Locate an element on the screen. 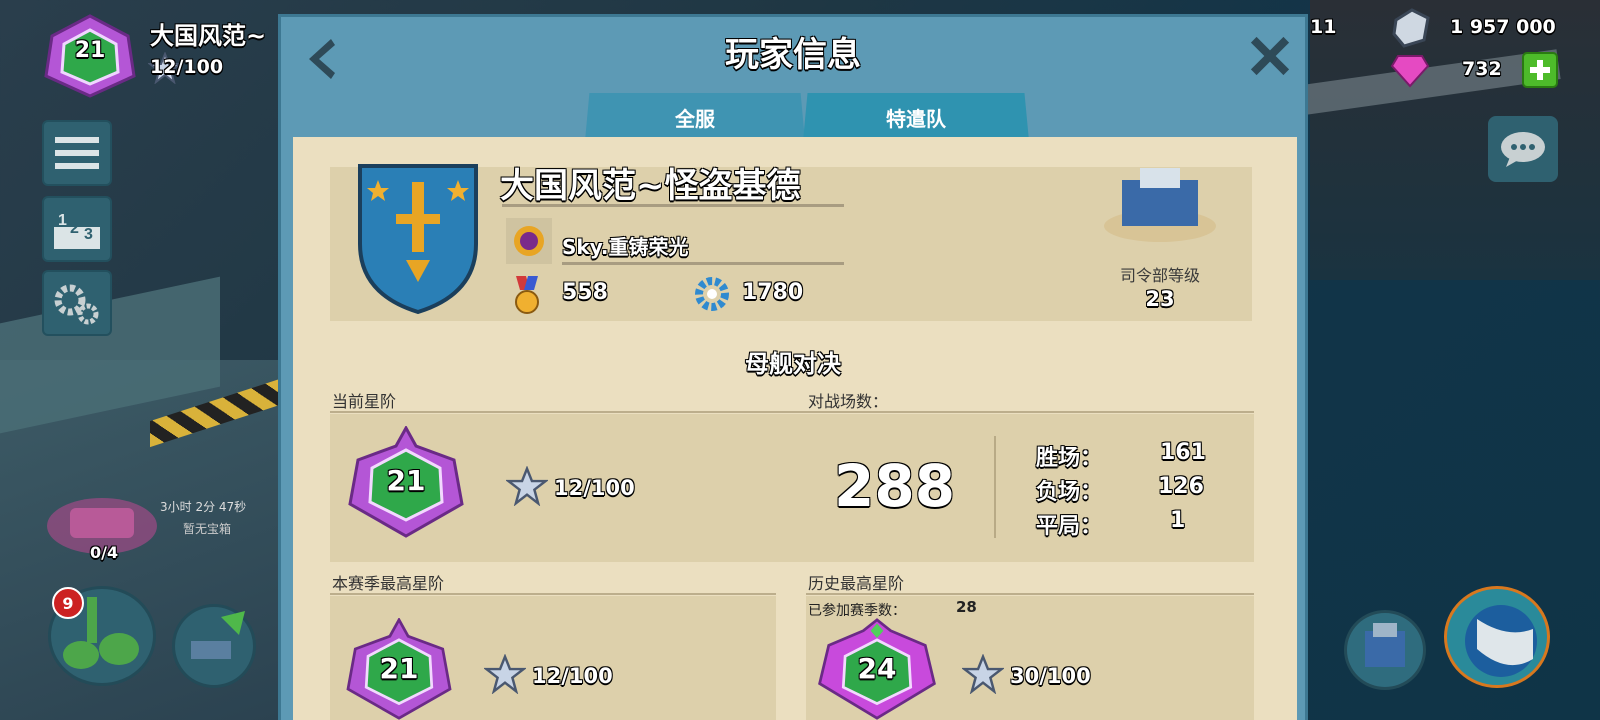  no-chest-label: 暂无宝箱 is located at coordinates (207, 529).